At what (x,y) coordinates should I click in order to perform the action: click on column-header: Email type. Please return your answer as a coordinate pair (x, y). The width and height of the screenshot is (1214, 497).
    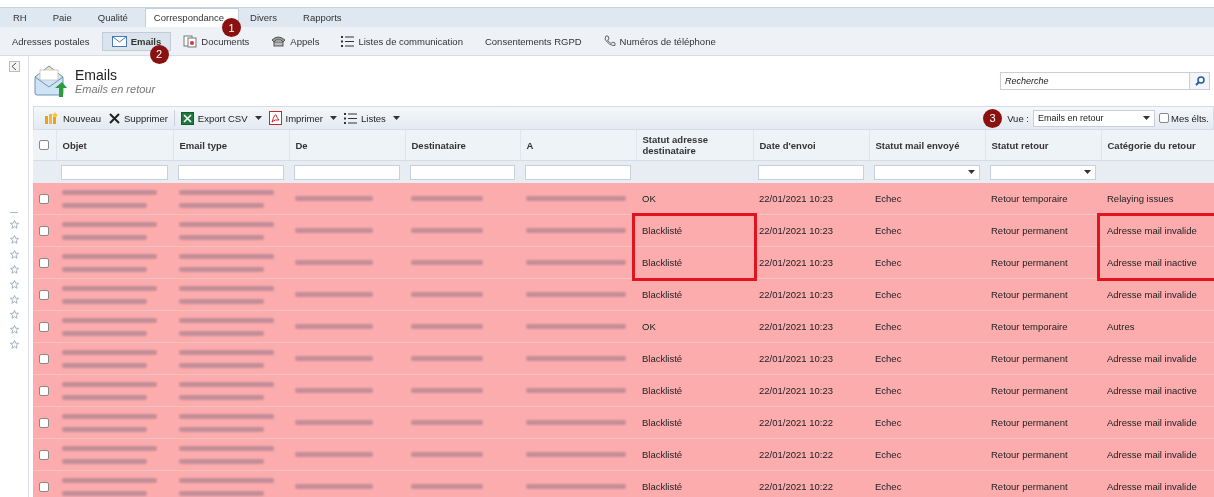
    Looking at the image, I should click on (231, 145).